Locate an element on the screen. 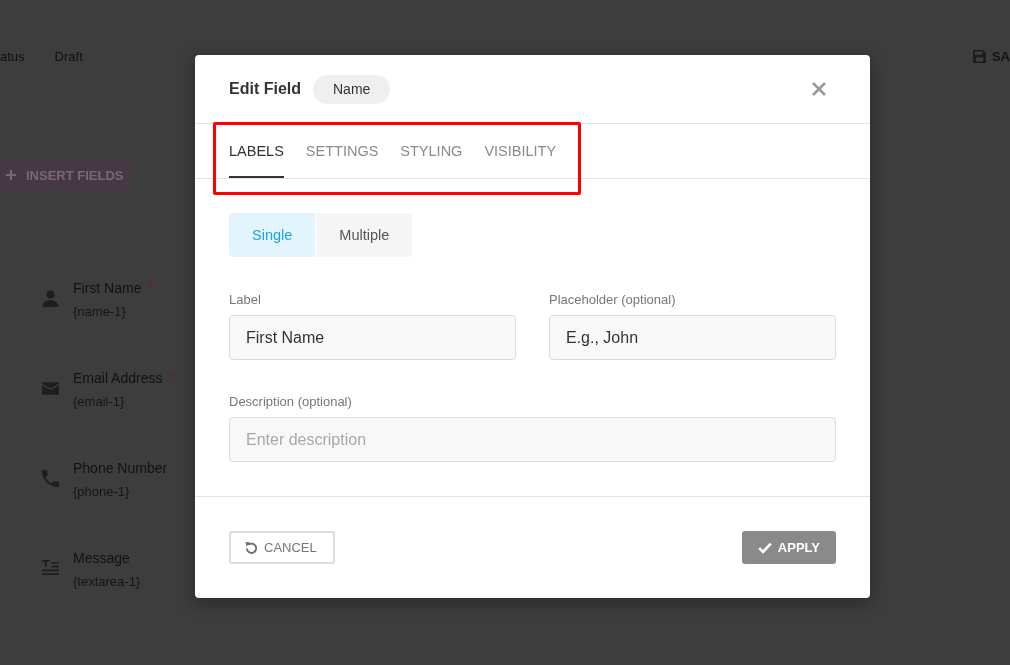  save-icon is located at coordinates (979, 56).